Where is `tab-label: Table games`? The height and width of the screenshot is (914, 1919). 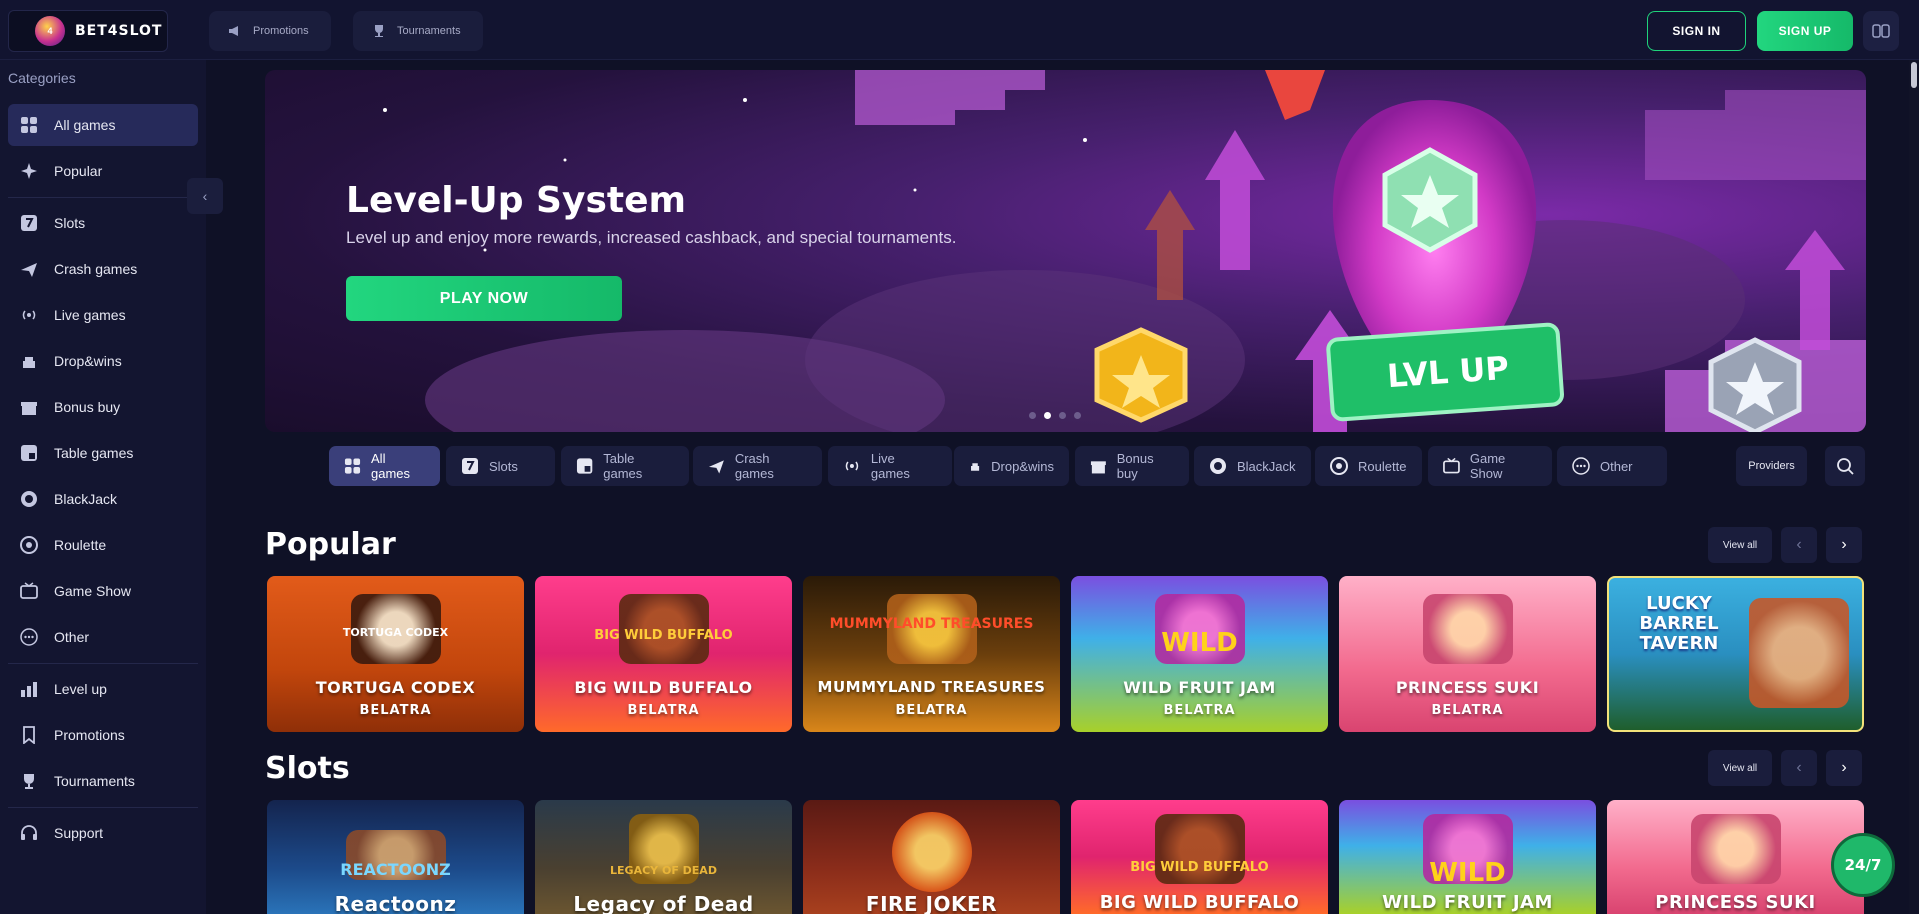 tab-label: Table games is located at coordinates (623, 466).